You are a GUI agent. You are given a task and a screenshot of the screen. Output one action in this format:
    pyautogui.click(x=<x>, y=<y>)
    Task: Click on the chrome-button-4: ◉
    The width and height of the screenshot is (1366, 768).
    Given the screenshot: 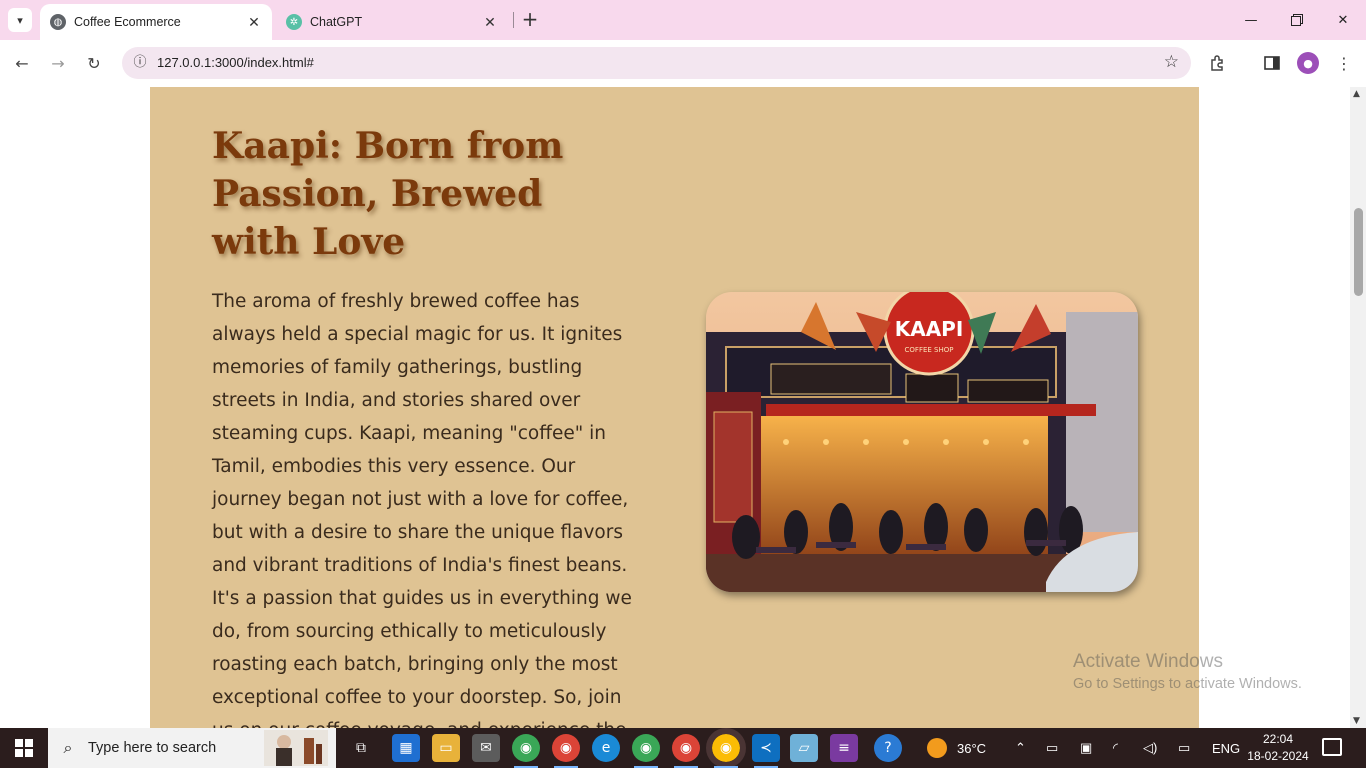 What is the action you would take?
    pyautogui.click(x=686, y=751)
    